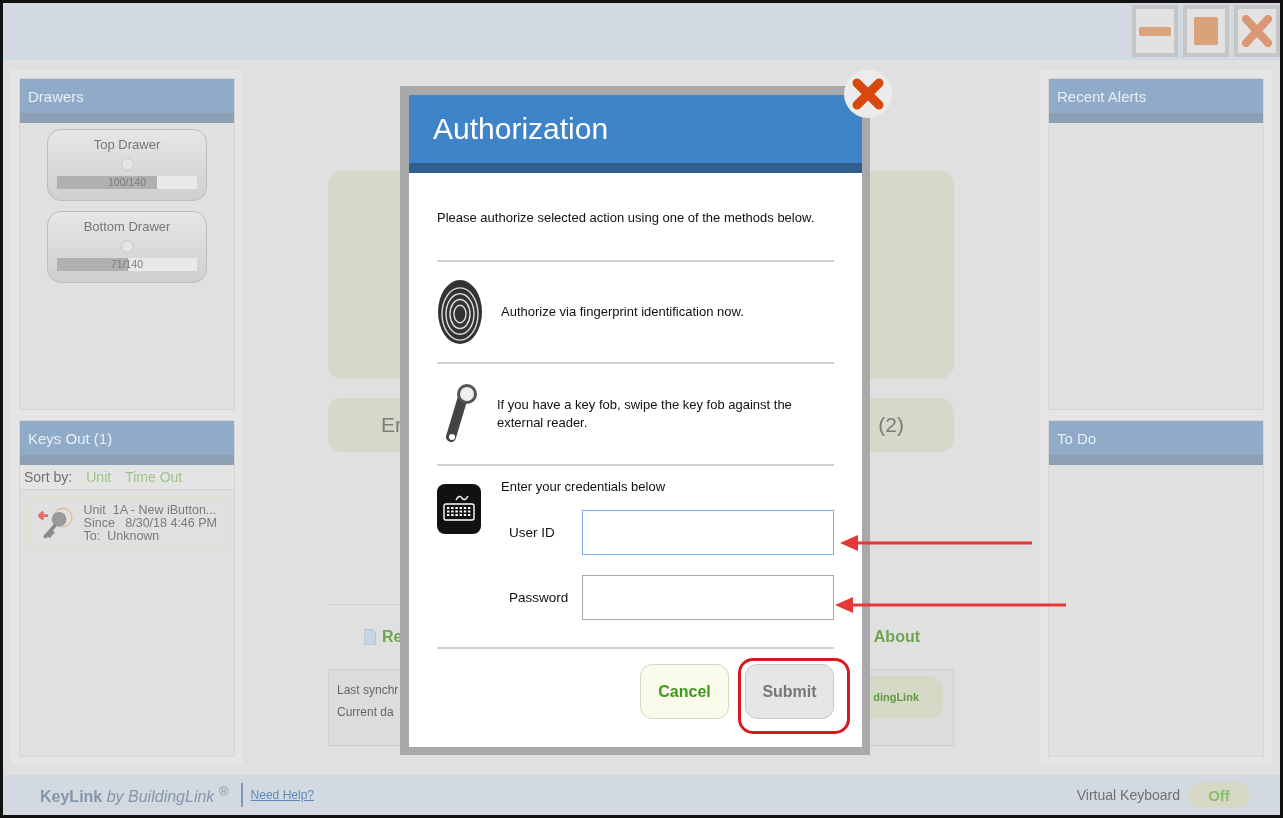  I want to click on minimize-button, so click(1155, 31).